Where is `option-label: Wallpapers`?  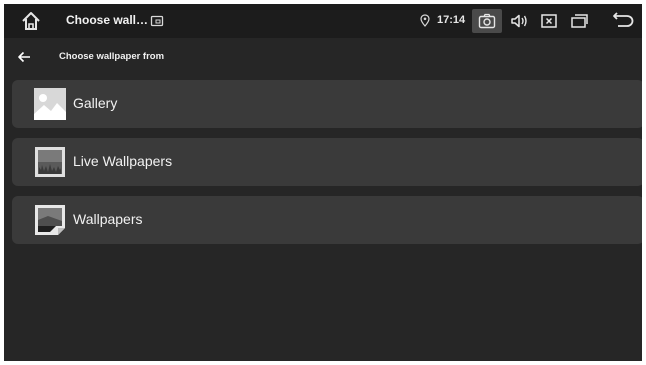
option-label: Wallpapers is located at coordinates (108, 219).